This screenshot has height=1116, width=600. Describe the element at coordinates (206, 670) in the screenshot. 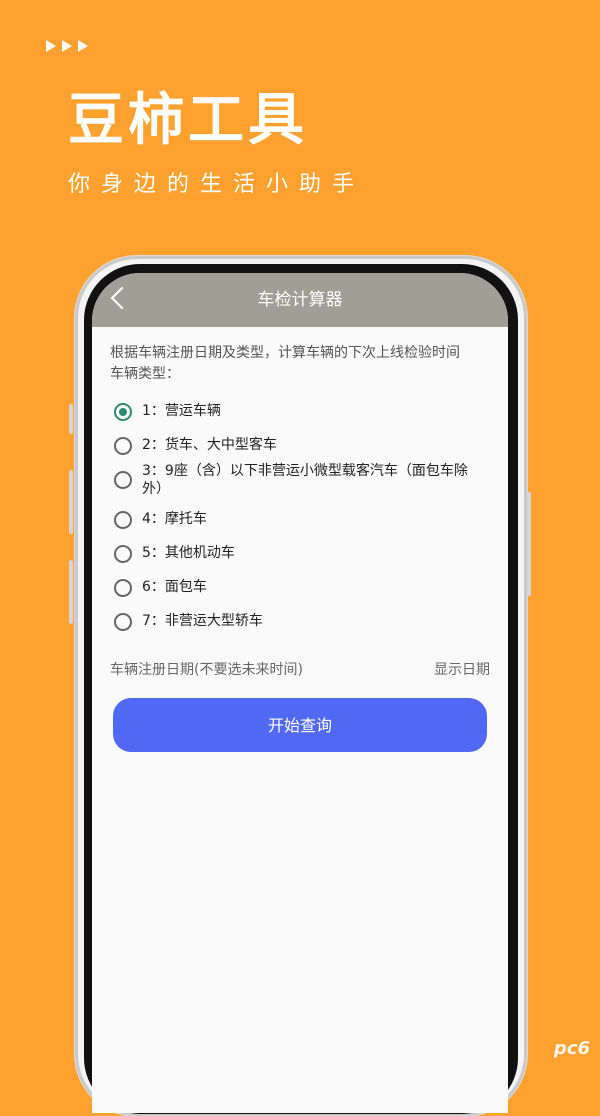

I see `registration-date-label: 车辆注册日期(不要选未来时间)` at that location.